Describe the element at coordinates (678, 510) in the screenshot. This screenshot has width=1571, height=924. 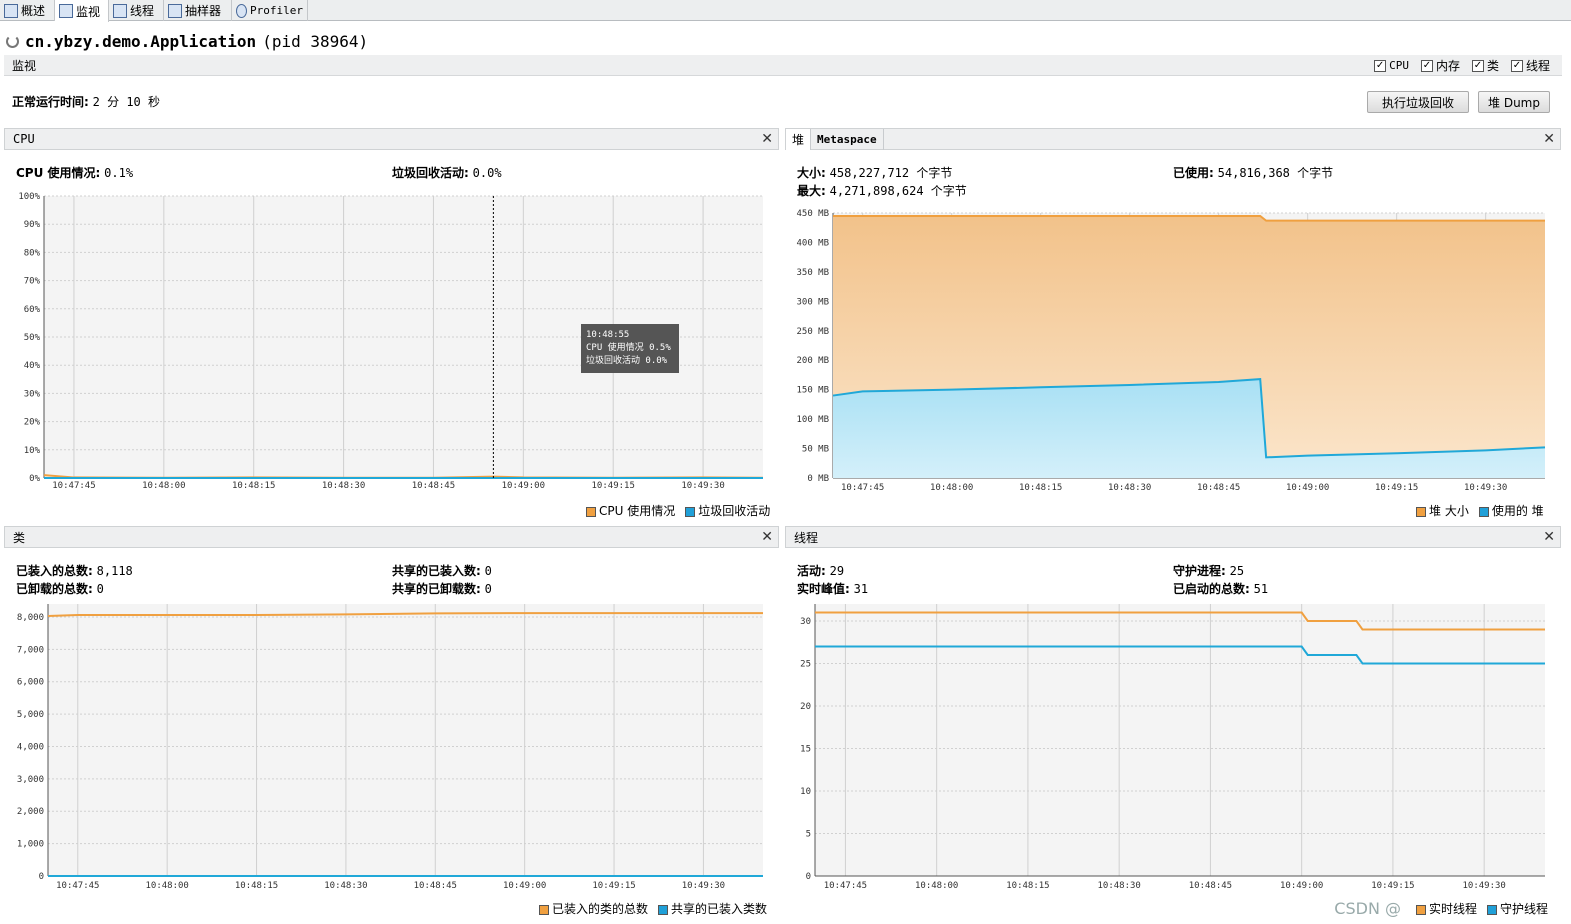
I see `cpu-legend: CPU 使用情况 垃圾回收活动` at that location.